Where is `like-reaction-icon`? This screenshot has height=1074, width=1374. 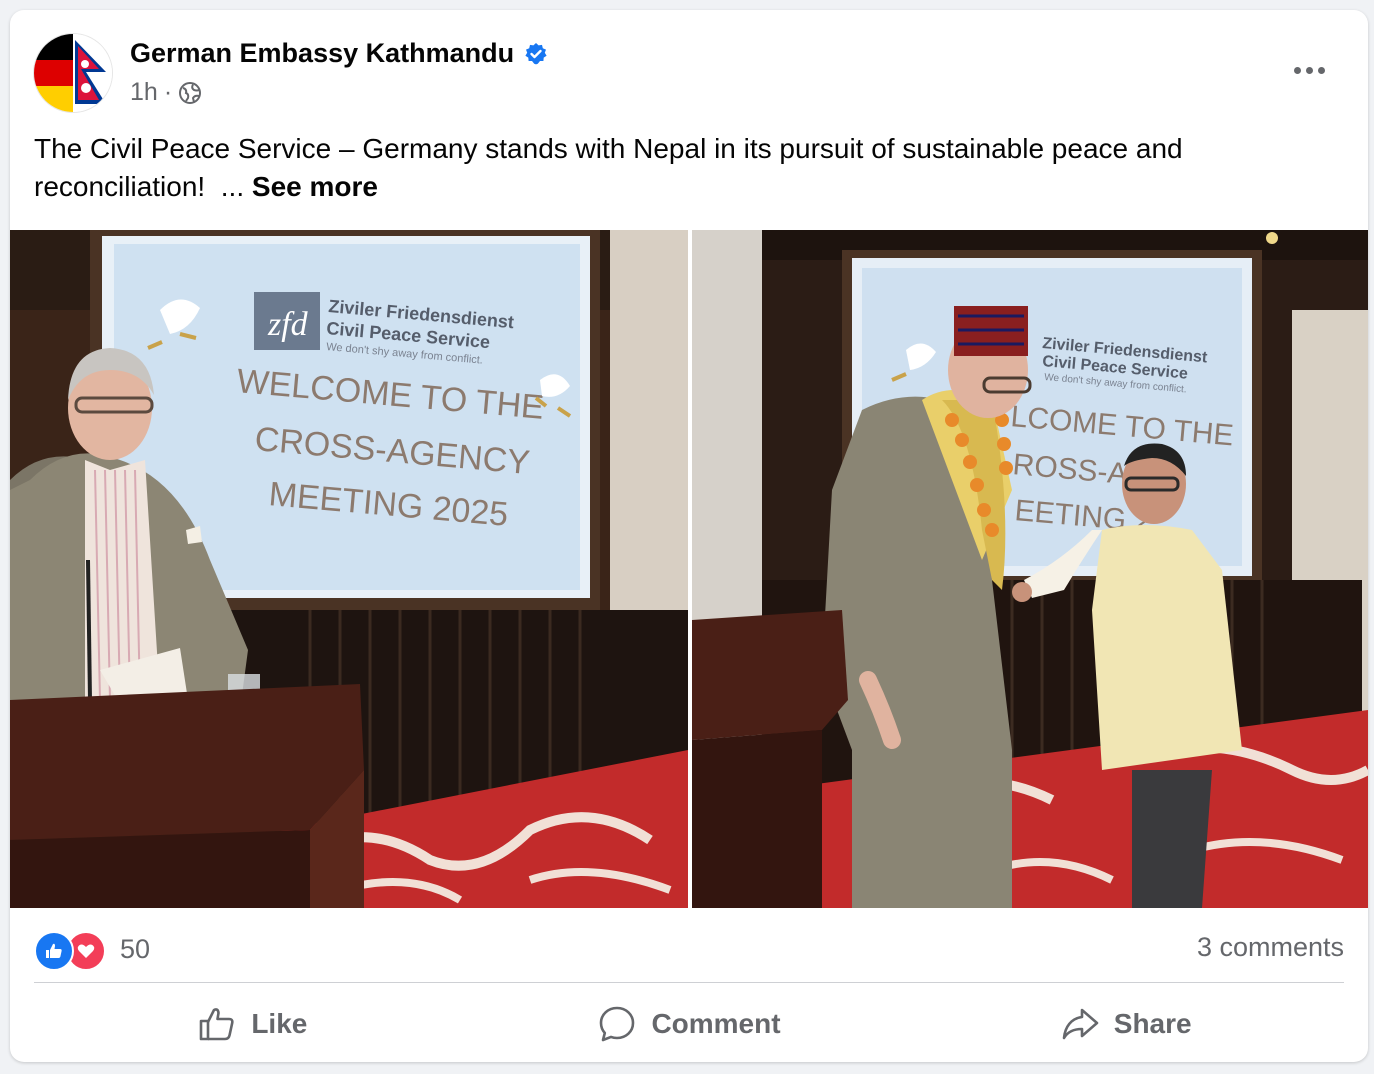 like-reaction-icon is located at coordinates (54, 951).